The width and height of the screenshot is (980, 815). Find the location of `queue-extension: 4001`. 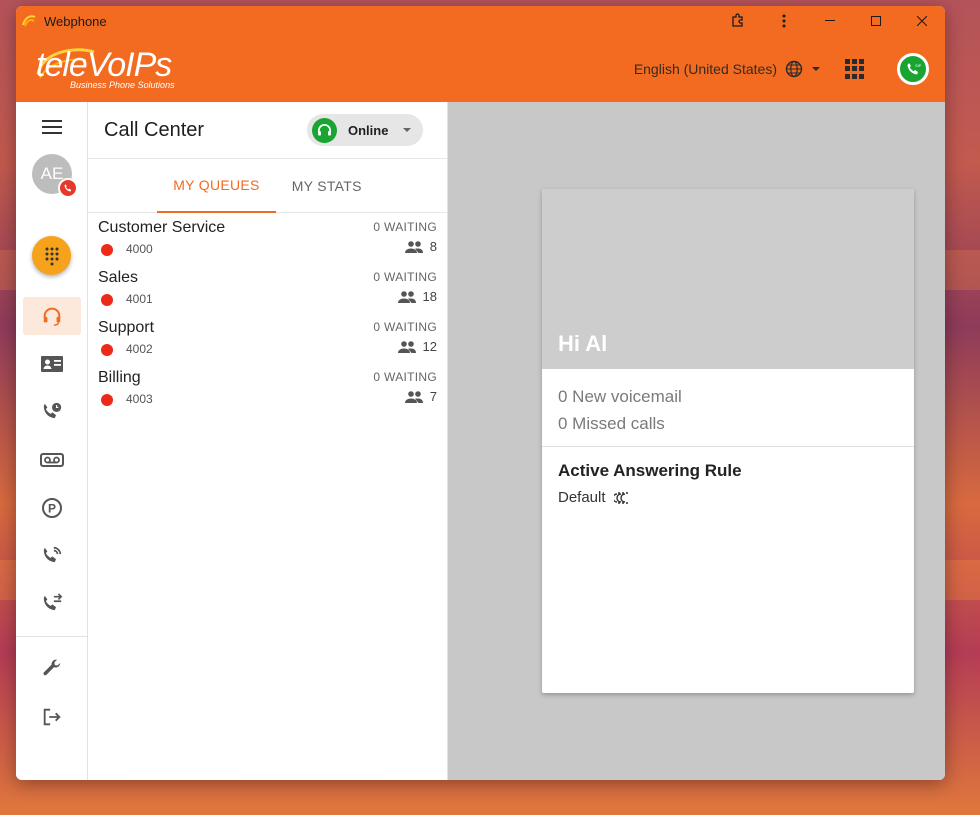

queue-extension: 4001 is located at coordinates (139, 299).